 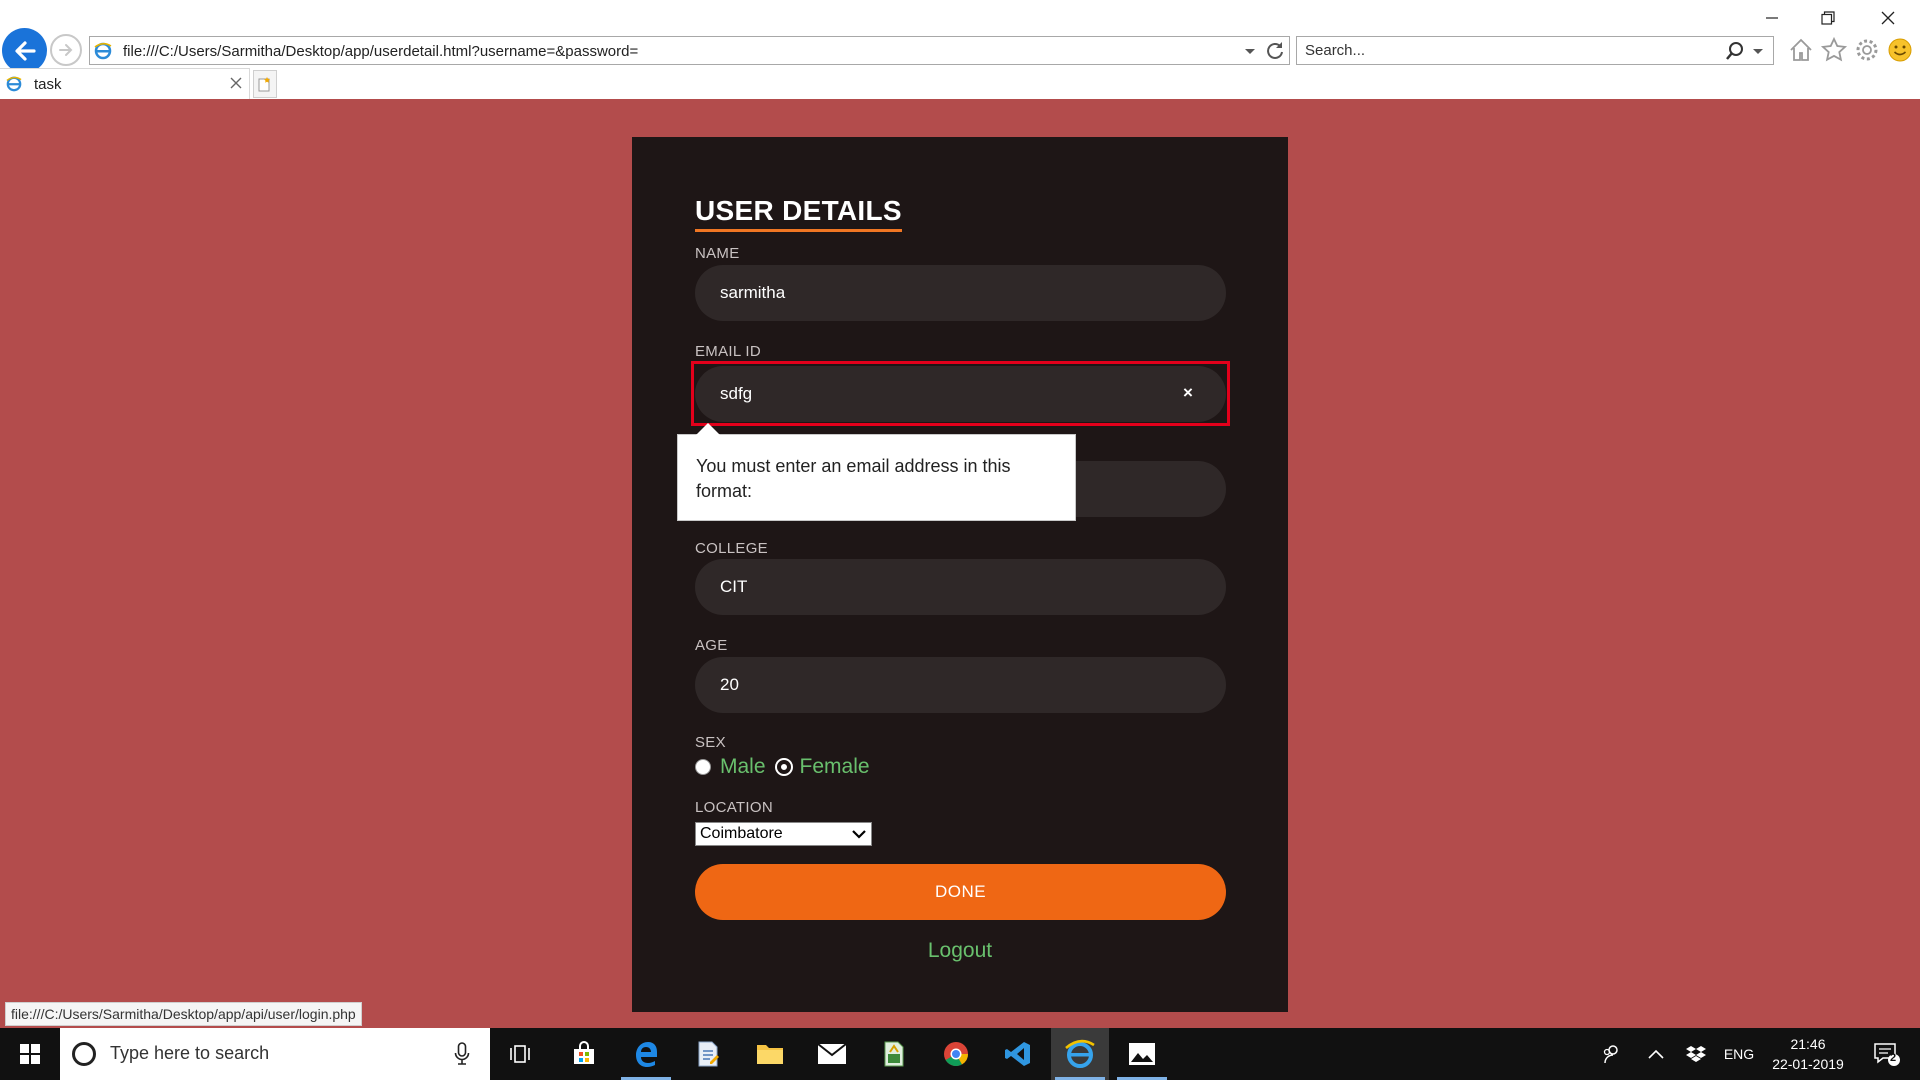 What do you see at coordinates (798, 213) in the screenshot?
I see `page-title: USER DETAILS` at bounding box center [798, 213].